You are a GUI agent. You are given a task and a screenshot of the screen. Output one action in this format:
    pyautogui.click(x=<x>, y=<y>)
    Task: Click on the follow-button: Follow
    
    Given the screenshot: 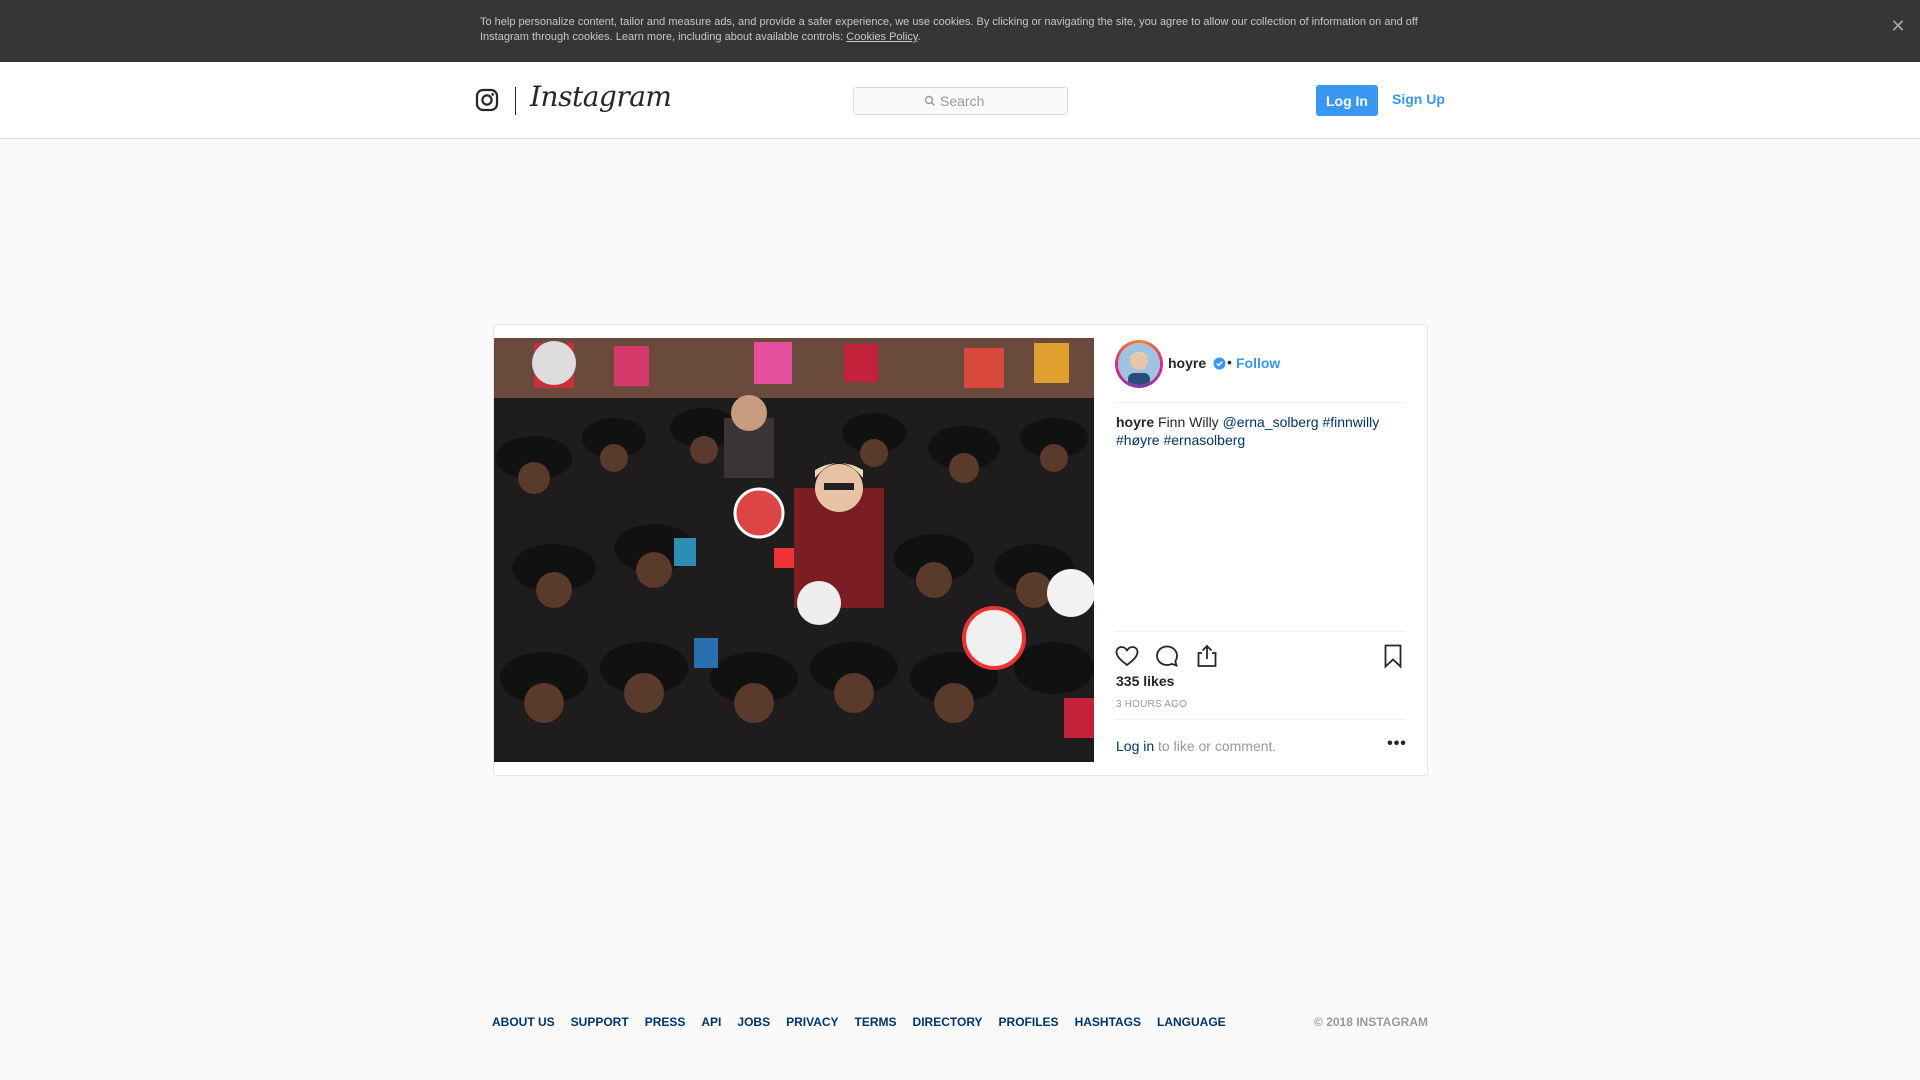 What is the action you would take?
    pyautogui.click(x=1258, y=363)
    